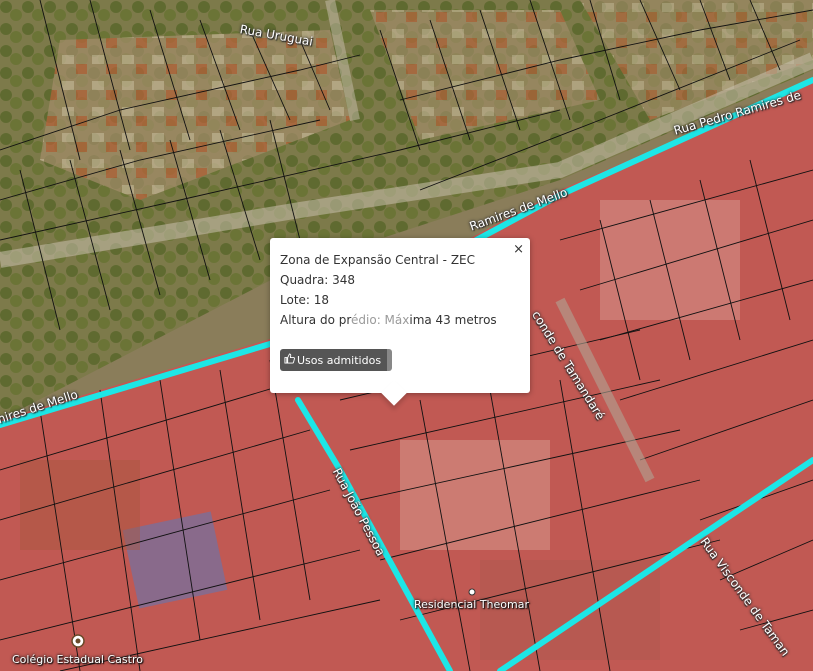  I want to click on usos-admitidos-button: Usos admitidos, so click(336, 360).